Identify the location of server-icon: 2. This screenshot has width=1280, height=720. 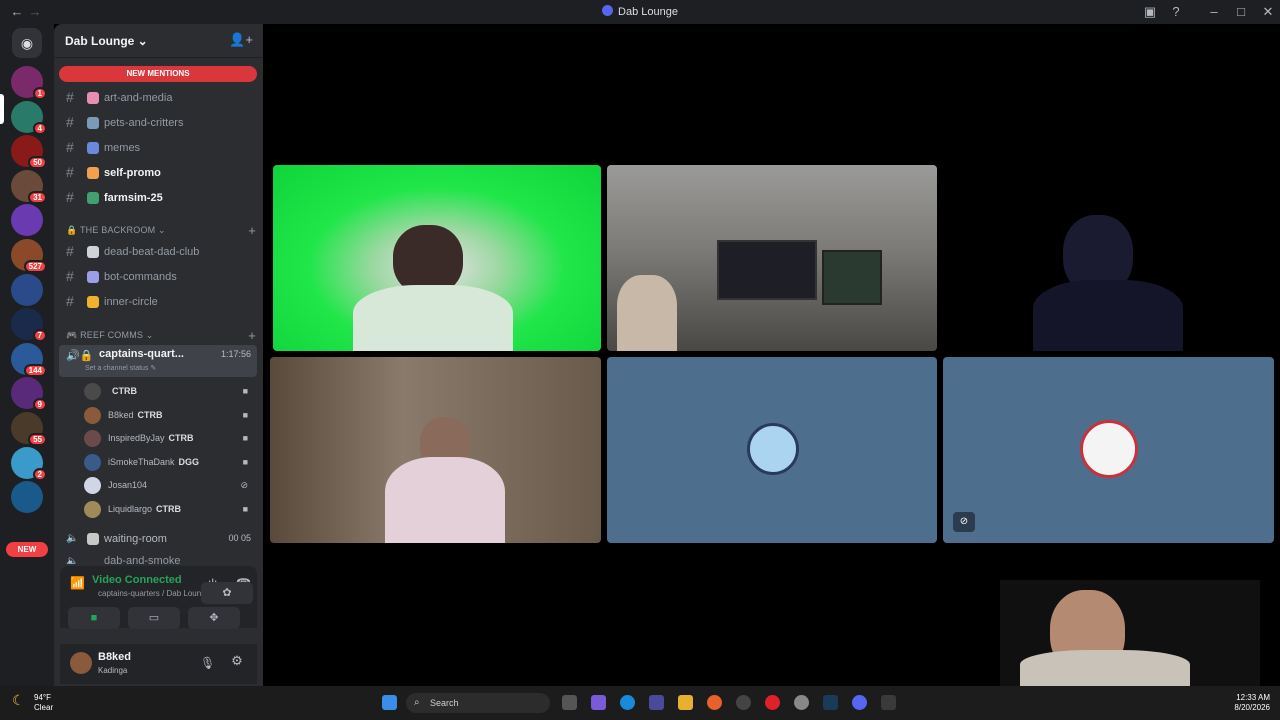
(29, 463).